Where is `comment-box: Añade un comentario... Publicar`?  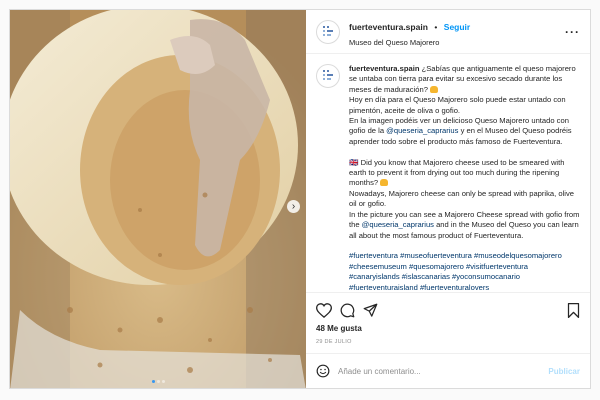
comment-box: Añade un comentario... Publicar is located at coordinates (448, 370).